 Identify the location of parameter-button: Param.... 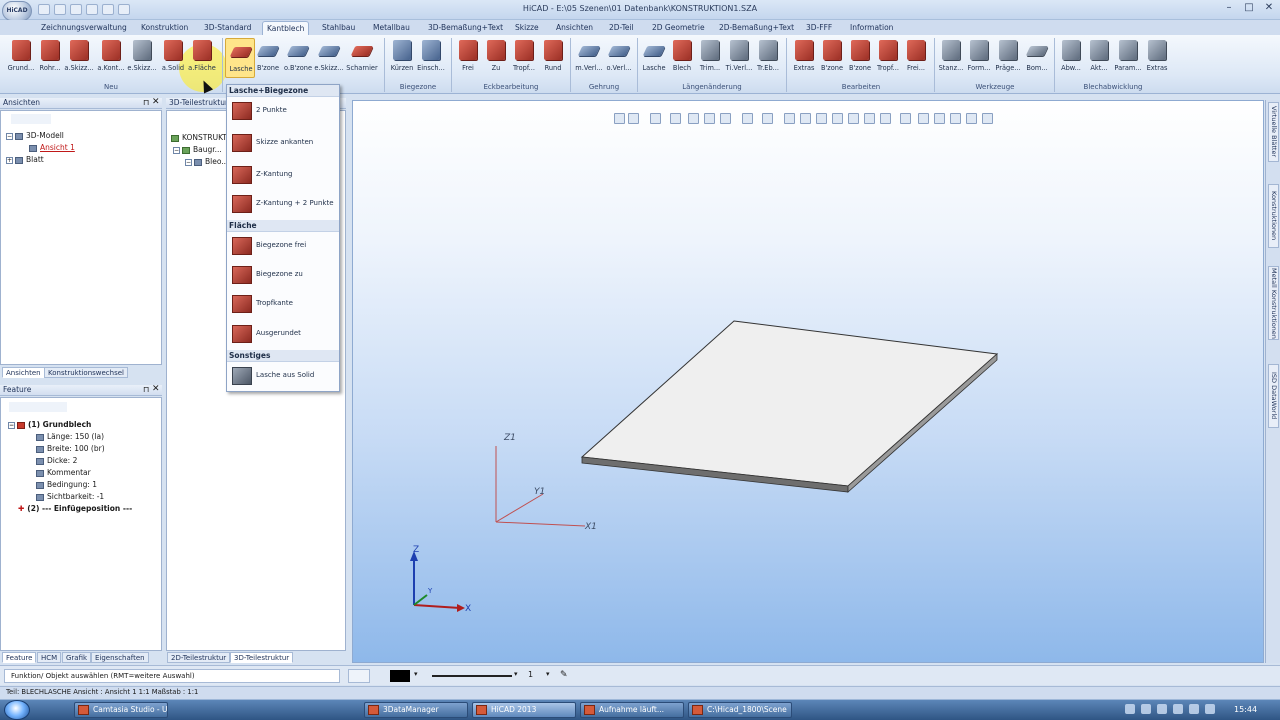
(1128, 58).